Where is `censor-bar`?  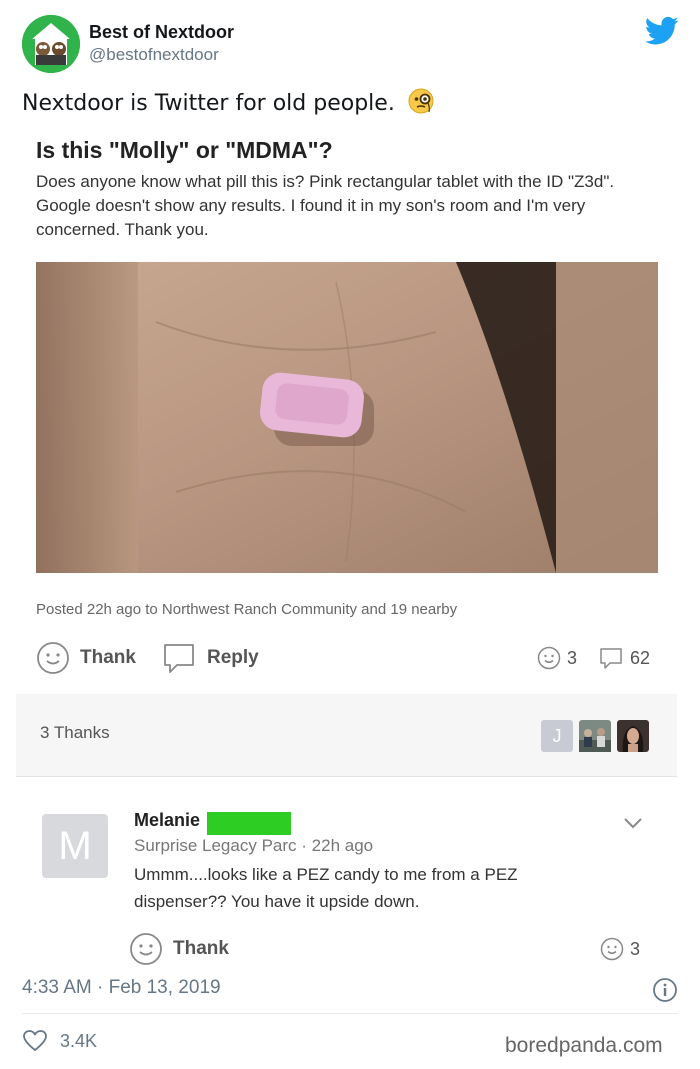
censor-bar is located at coordinates (249, 823).